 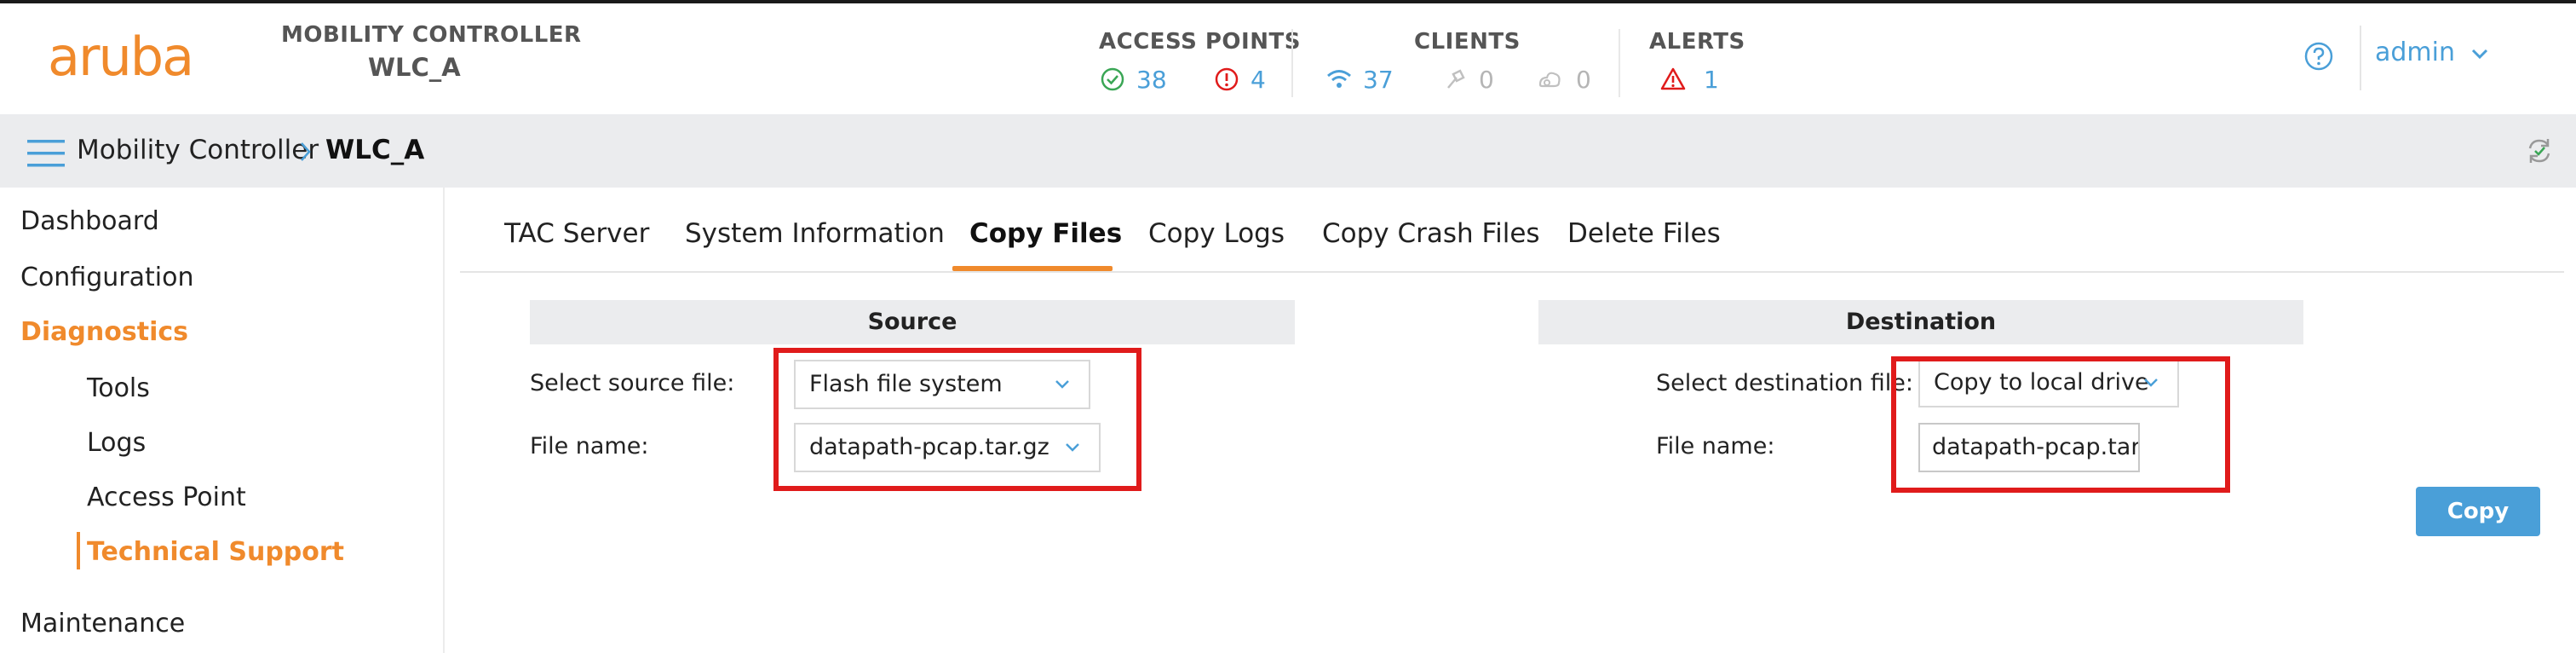 I want to click on source-highlight-box, so click(x=957, y=420).